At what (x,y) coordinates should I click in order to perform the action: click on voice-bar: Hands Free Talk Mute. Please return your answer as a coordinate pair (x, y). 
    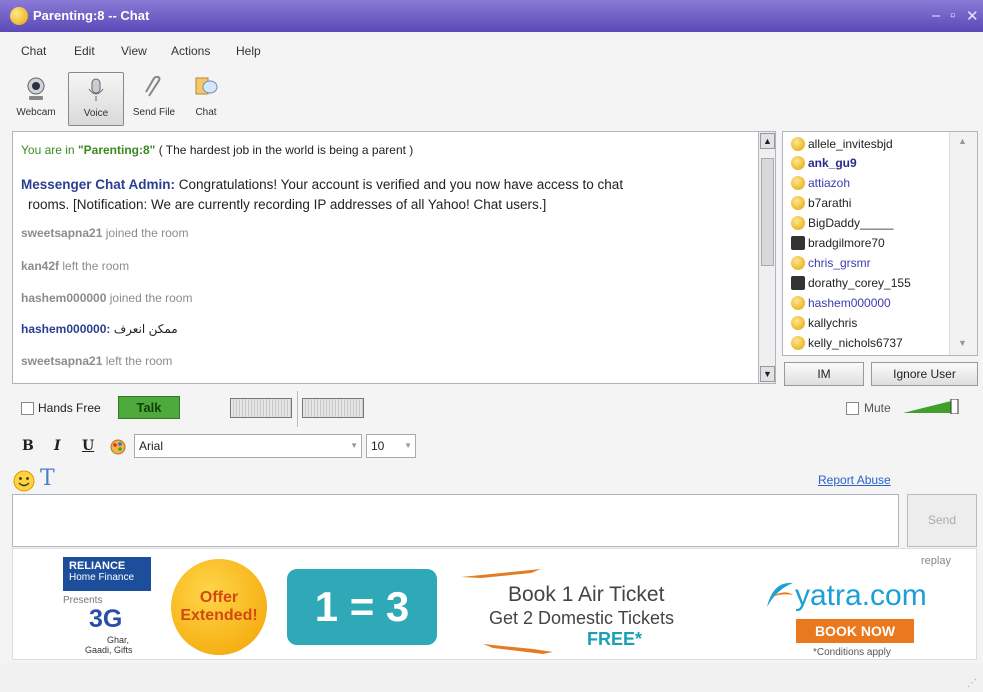
    Looking at the image, I should click on (491, 409).